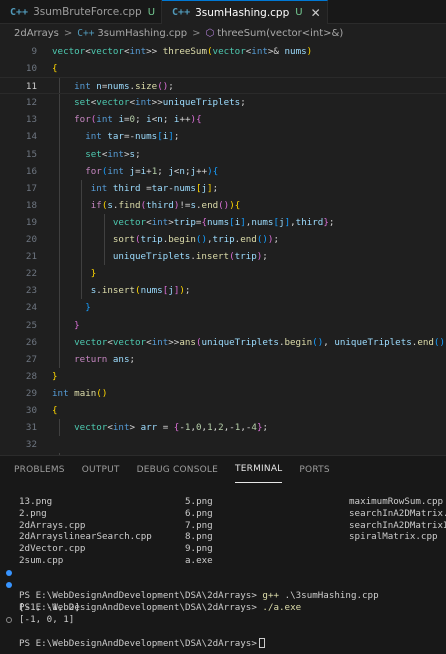  What do you see at coordinates (259, 469) in the screenshot?
I see `tab-terminal: TERMINAL` at bounding box center [259, 469].